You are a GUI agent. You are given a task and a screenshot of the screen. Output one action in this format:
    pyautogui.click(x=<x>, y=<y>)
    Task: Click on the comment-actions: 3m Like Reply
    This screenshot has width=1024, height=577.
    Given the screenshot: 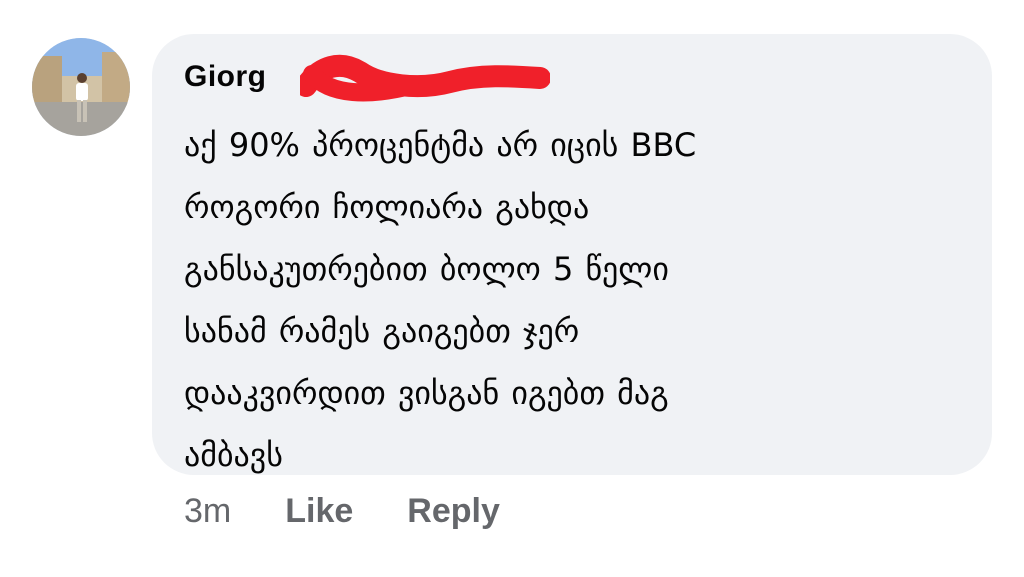 What is the action you would take?
    pyautogui.click(x=342, y=511)
    